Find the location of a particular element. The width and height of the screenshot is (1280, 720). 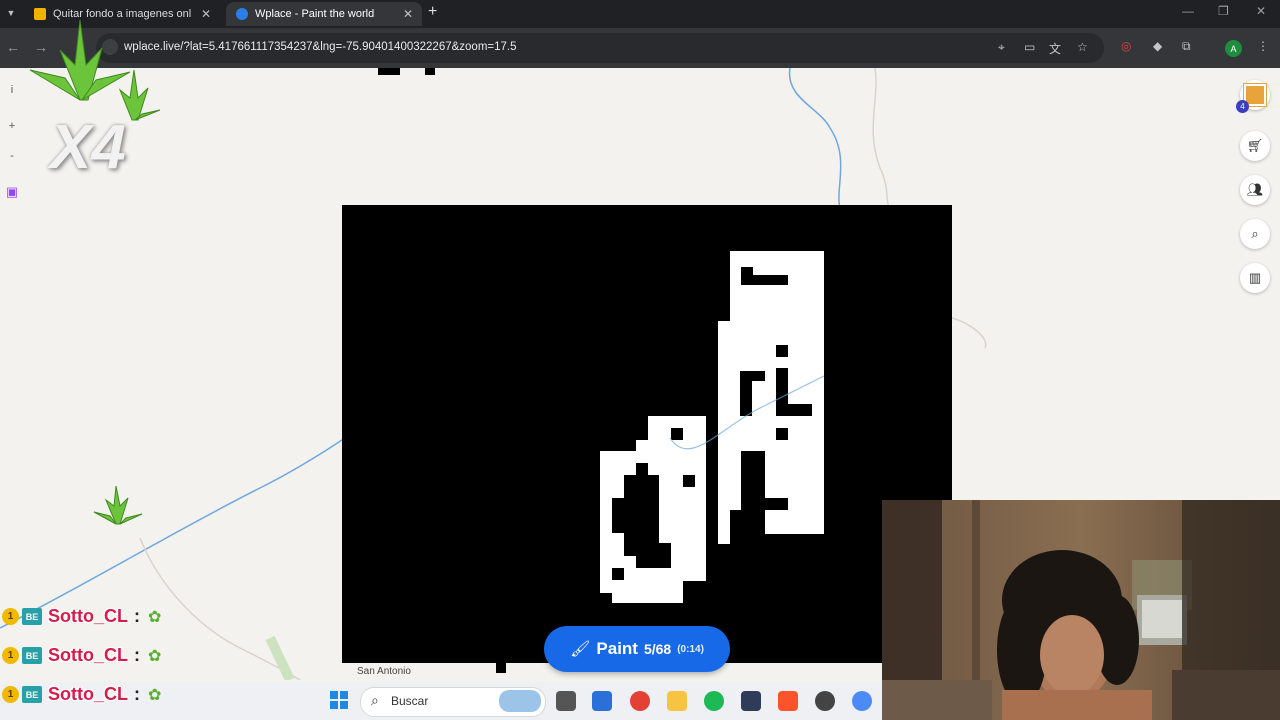

cart-icon: 🛒︎ is located at coordinates (1255, 146).